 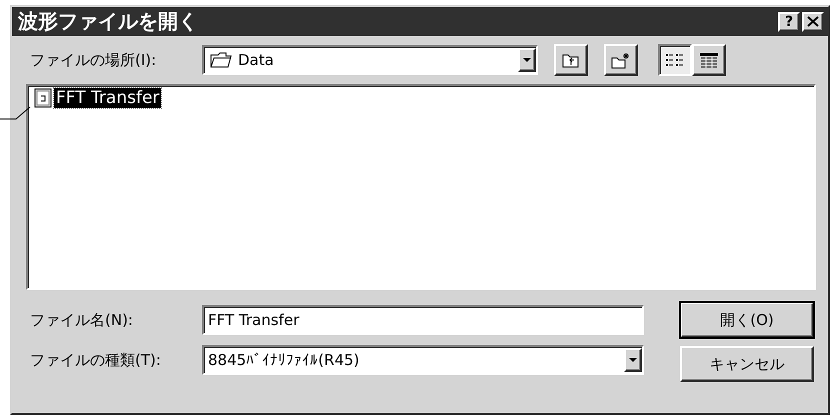 I want to click on close-icon, so click(x=813, y=21).